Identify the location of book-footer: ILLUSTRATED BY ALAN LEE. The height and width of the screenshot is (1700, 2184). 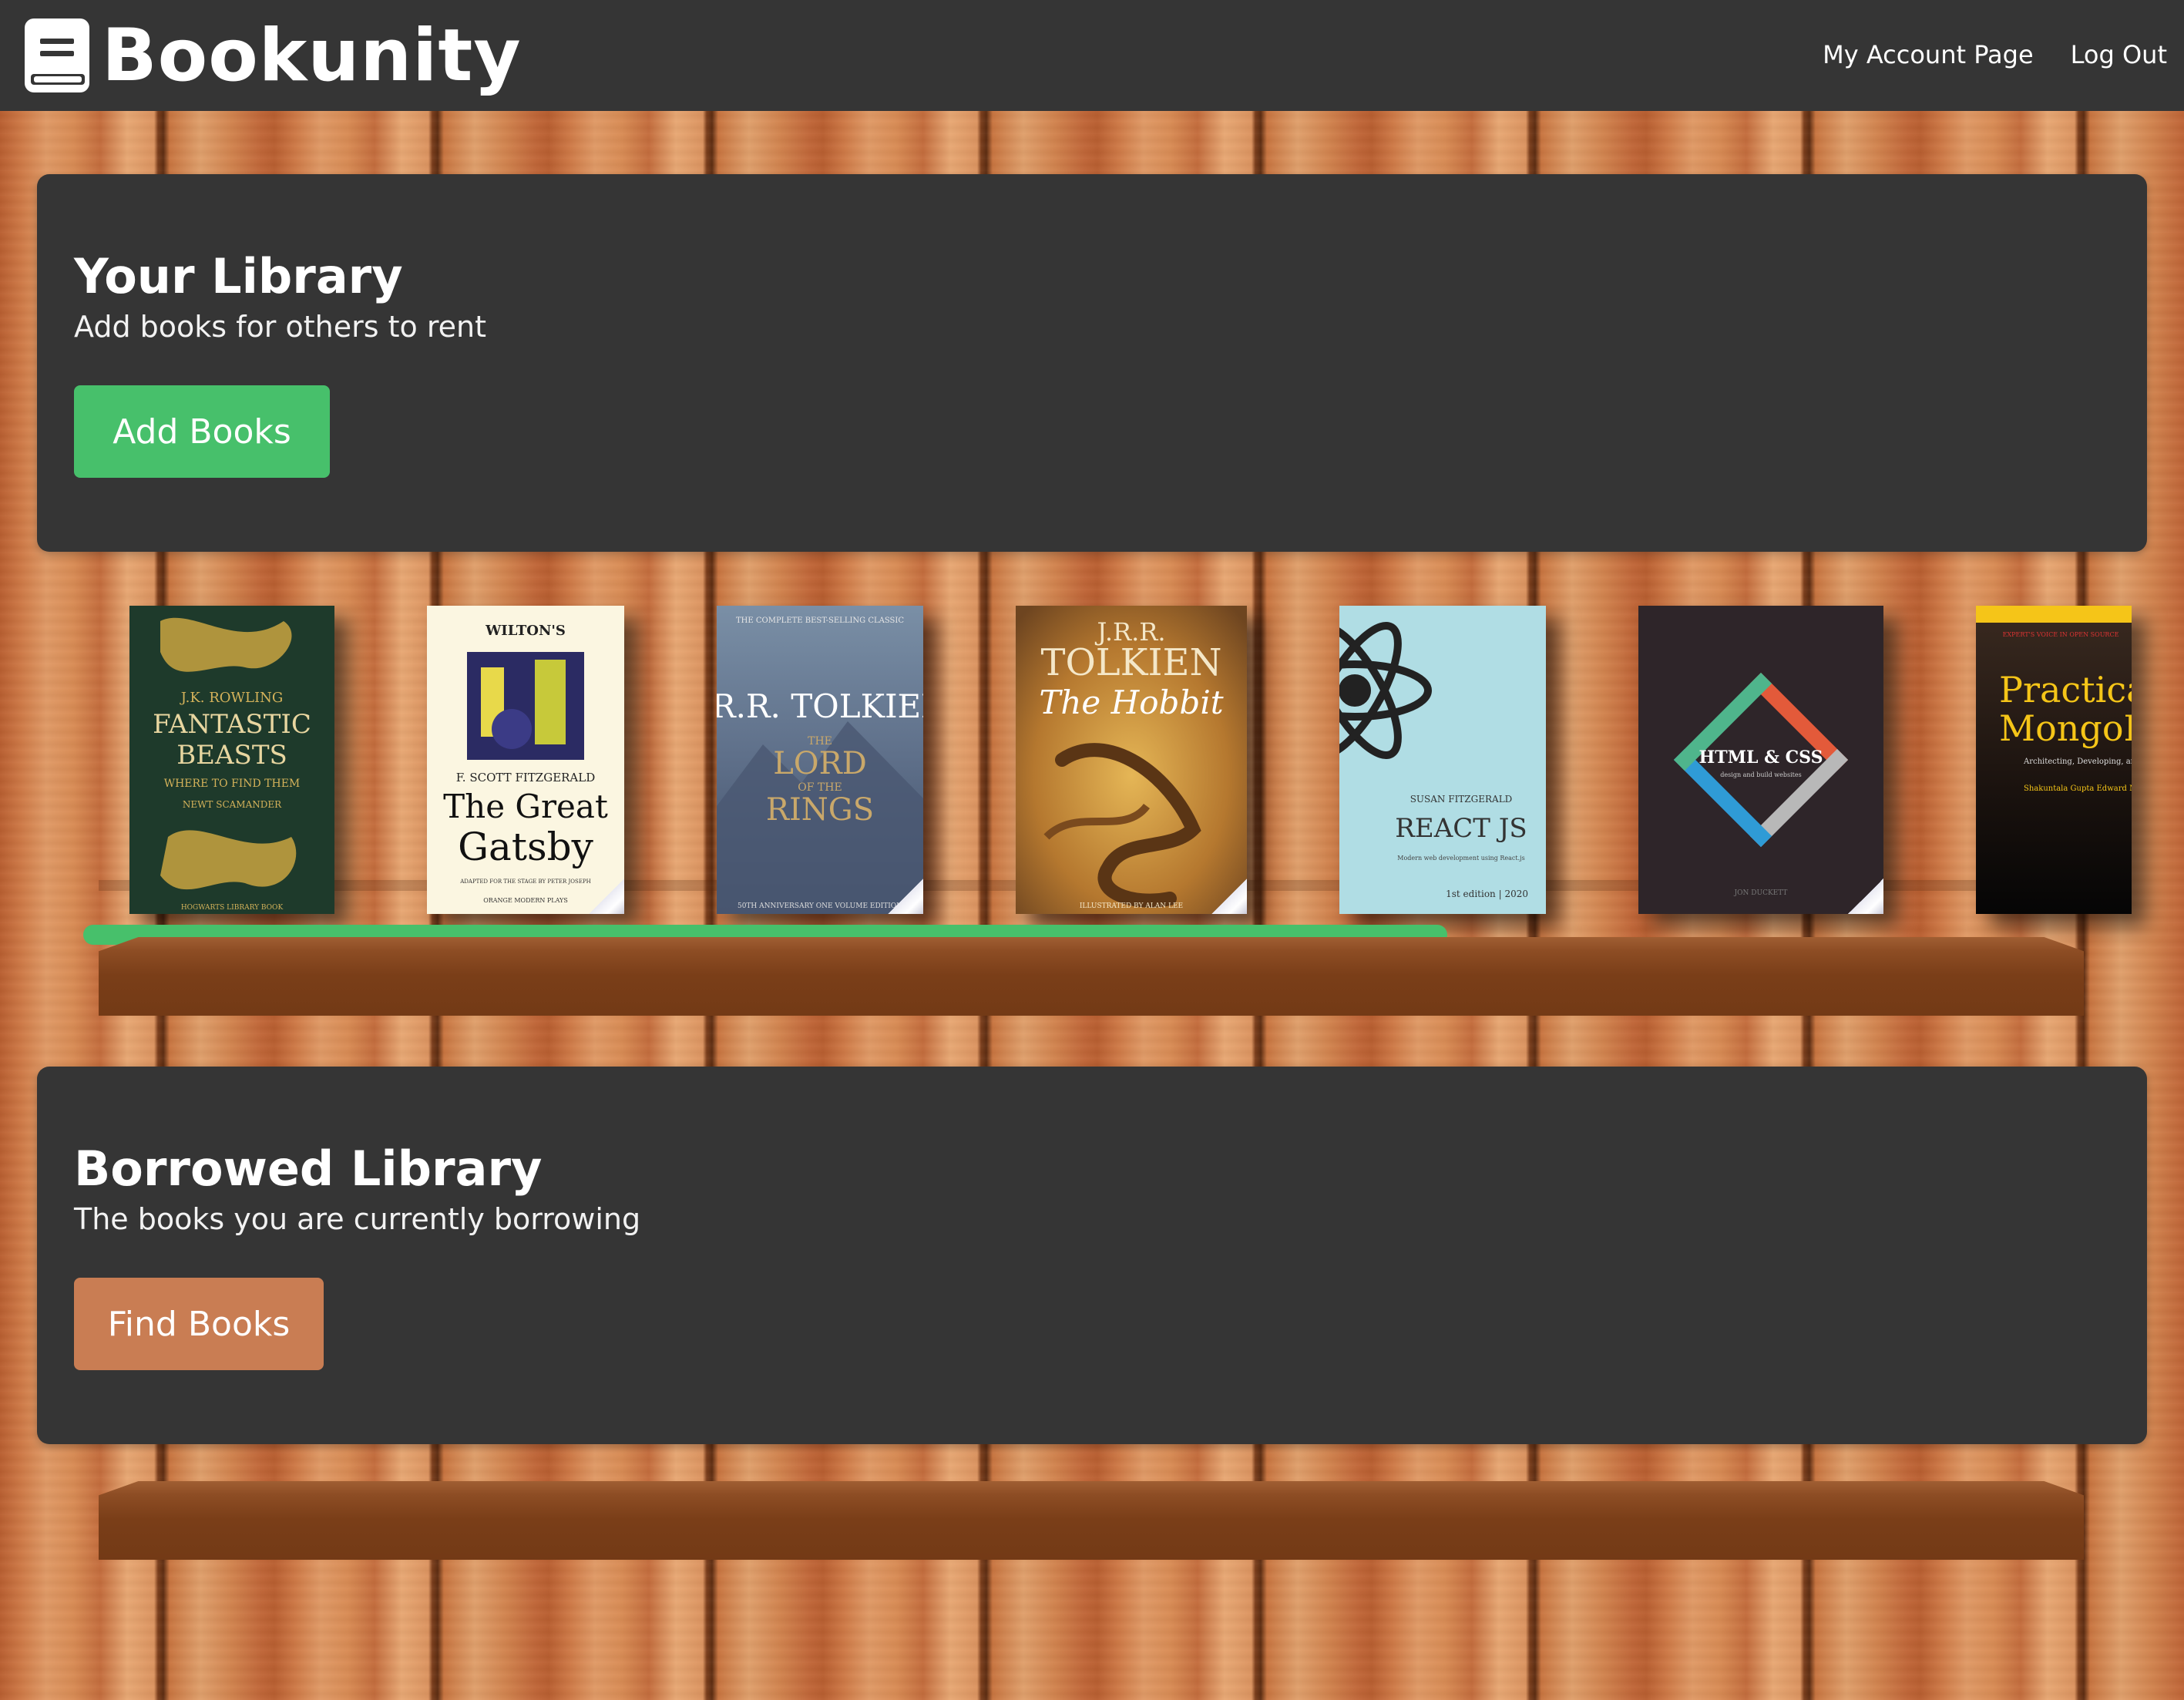
(1132, 906).